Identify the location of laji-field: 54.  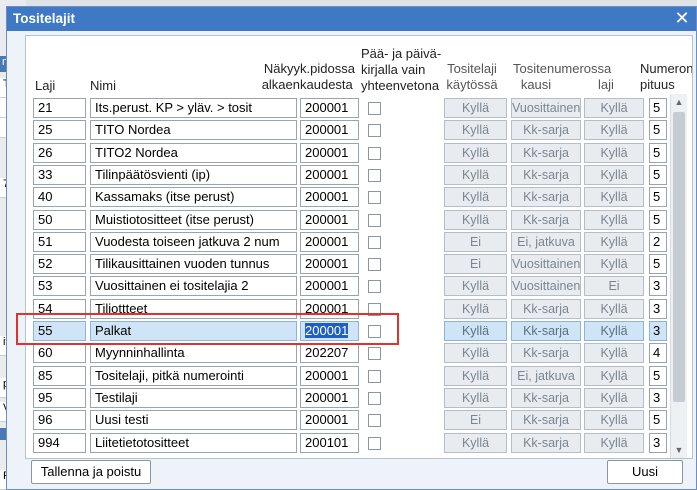
(59, 308).